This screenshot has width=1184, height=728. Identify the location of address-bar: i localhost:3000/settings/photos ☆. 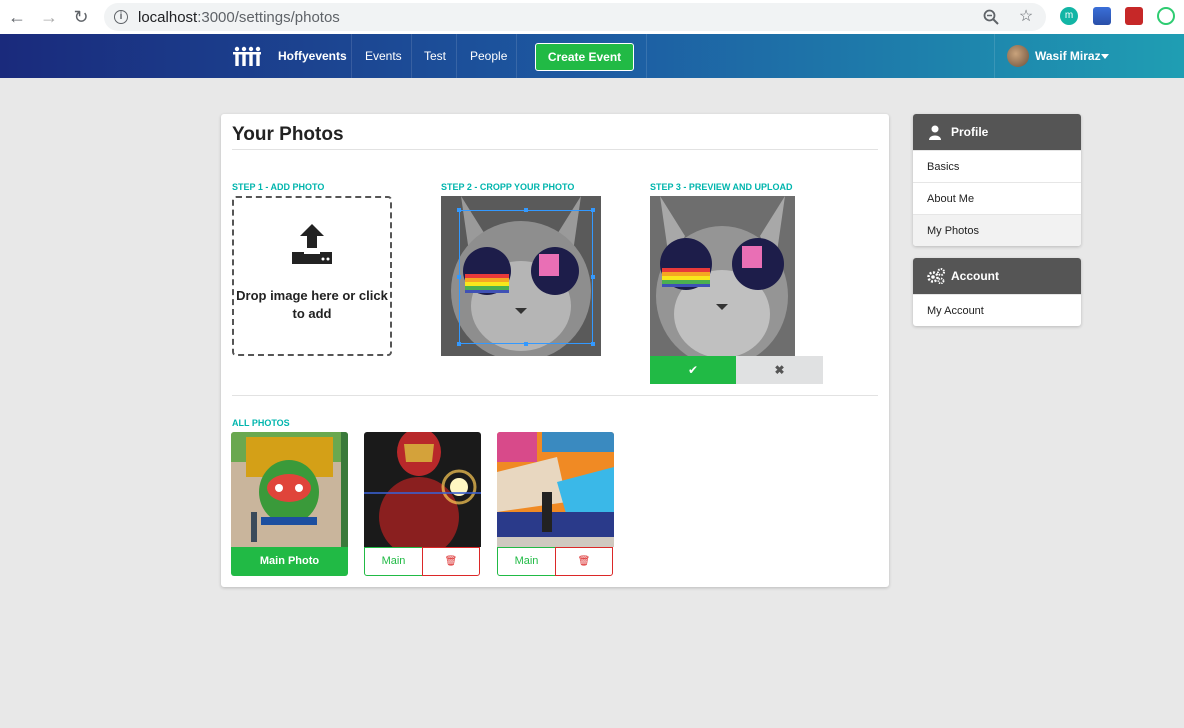
(575, 17).